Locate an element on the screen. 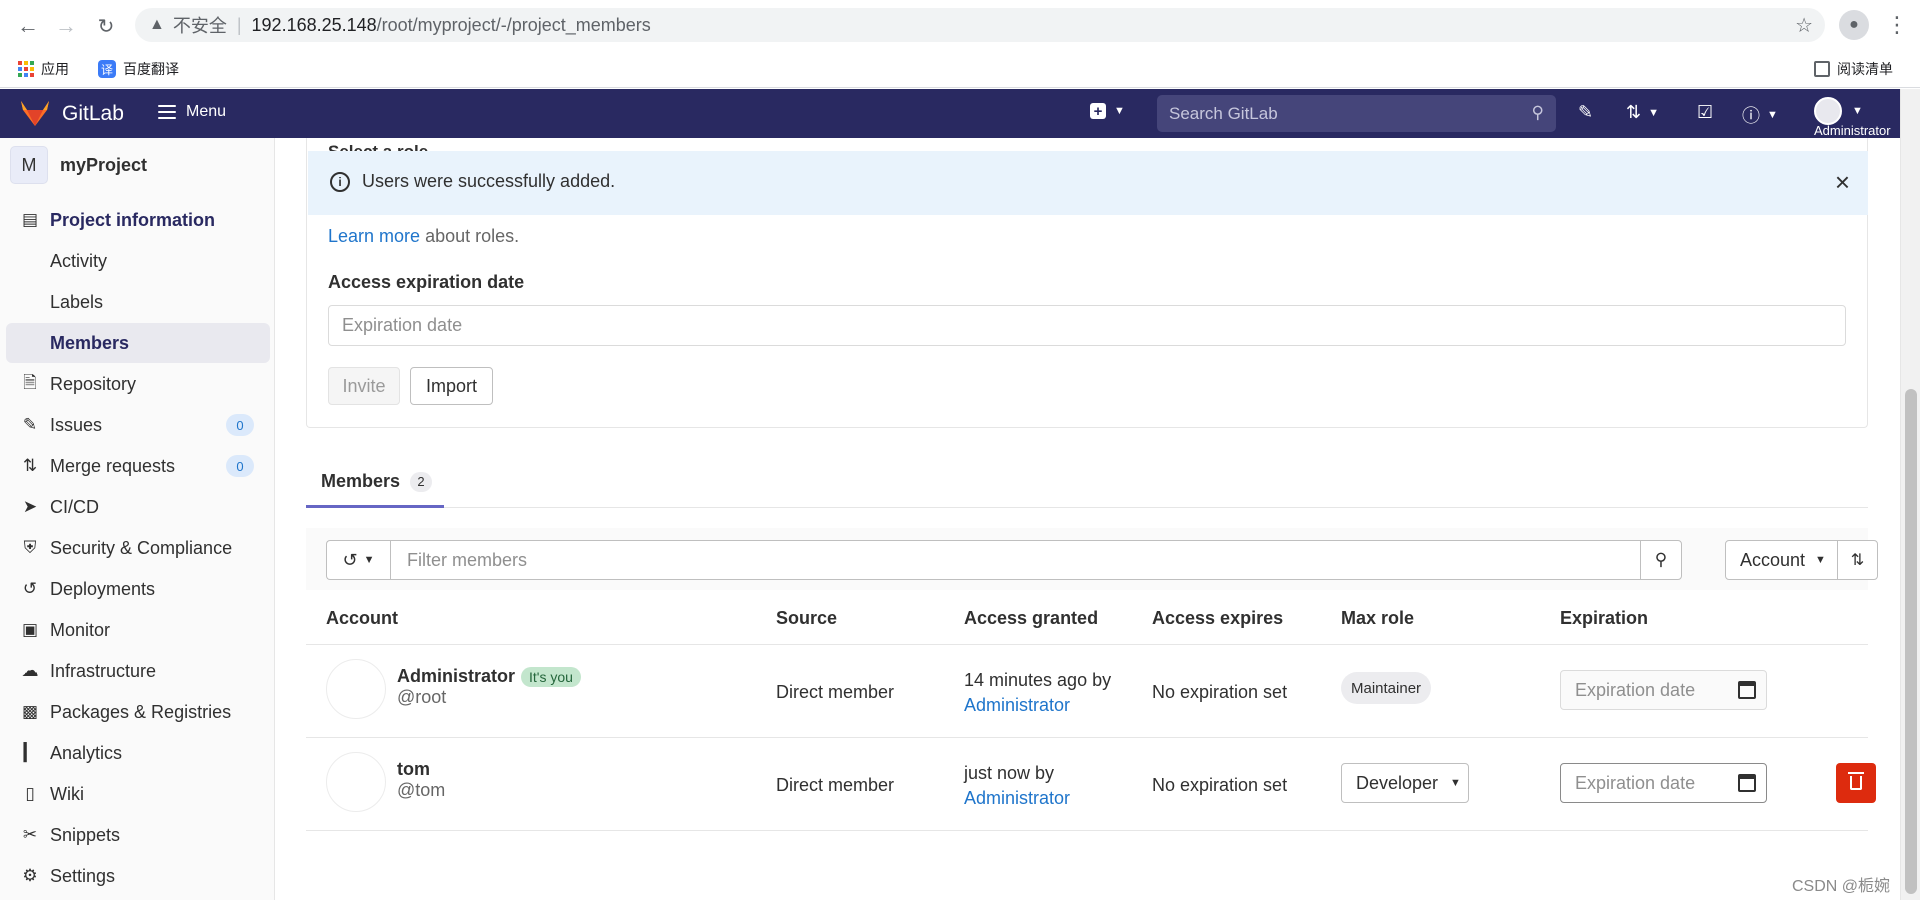 The width and height of the screenshot is (1920, 900). reload-icon: ↻ is located at coordinates (106, 26).